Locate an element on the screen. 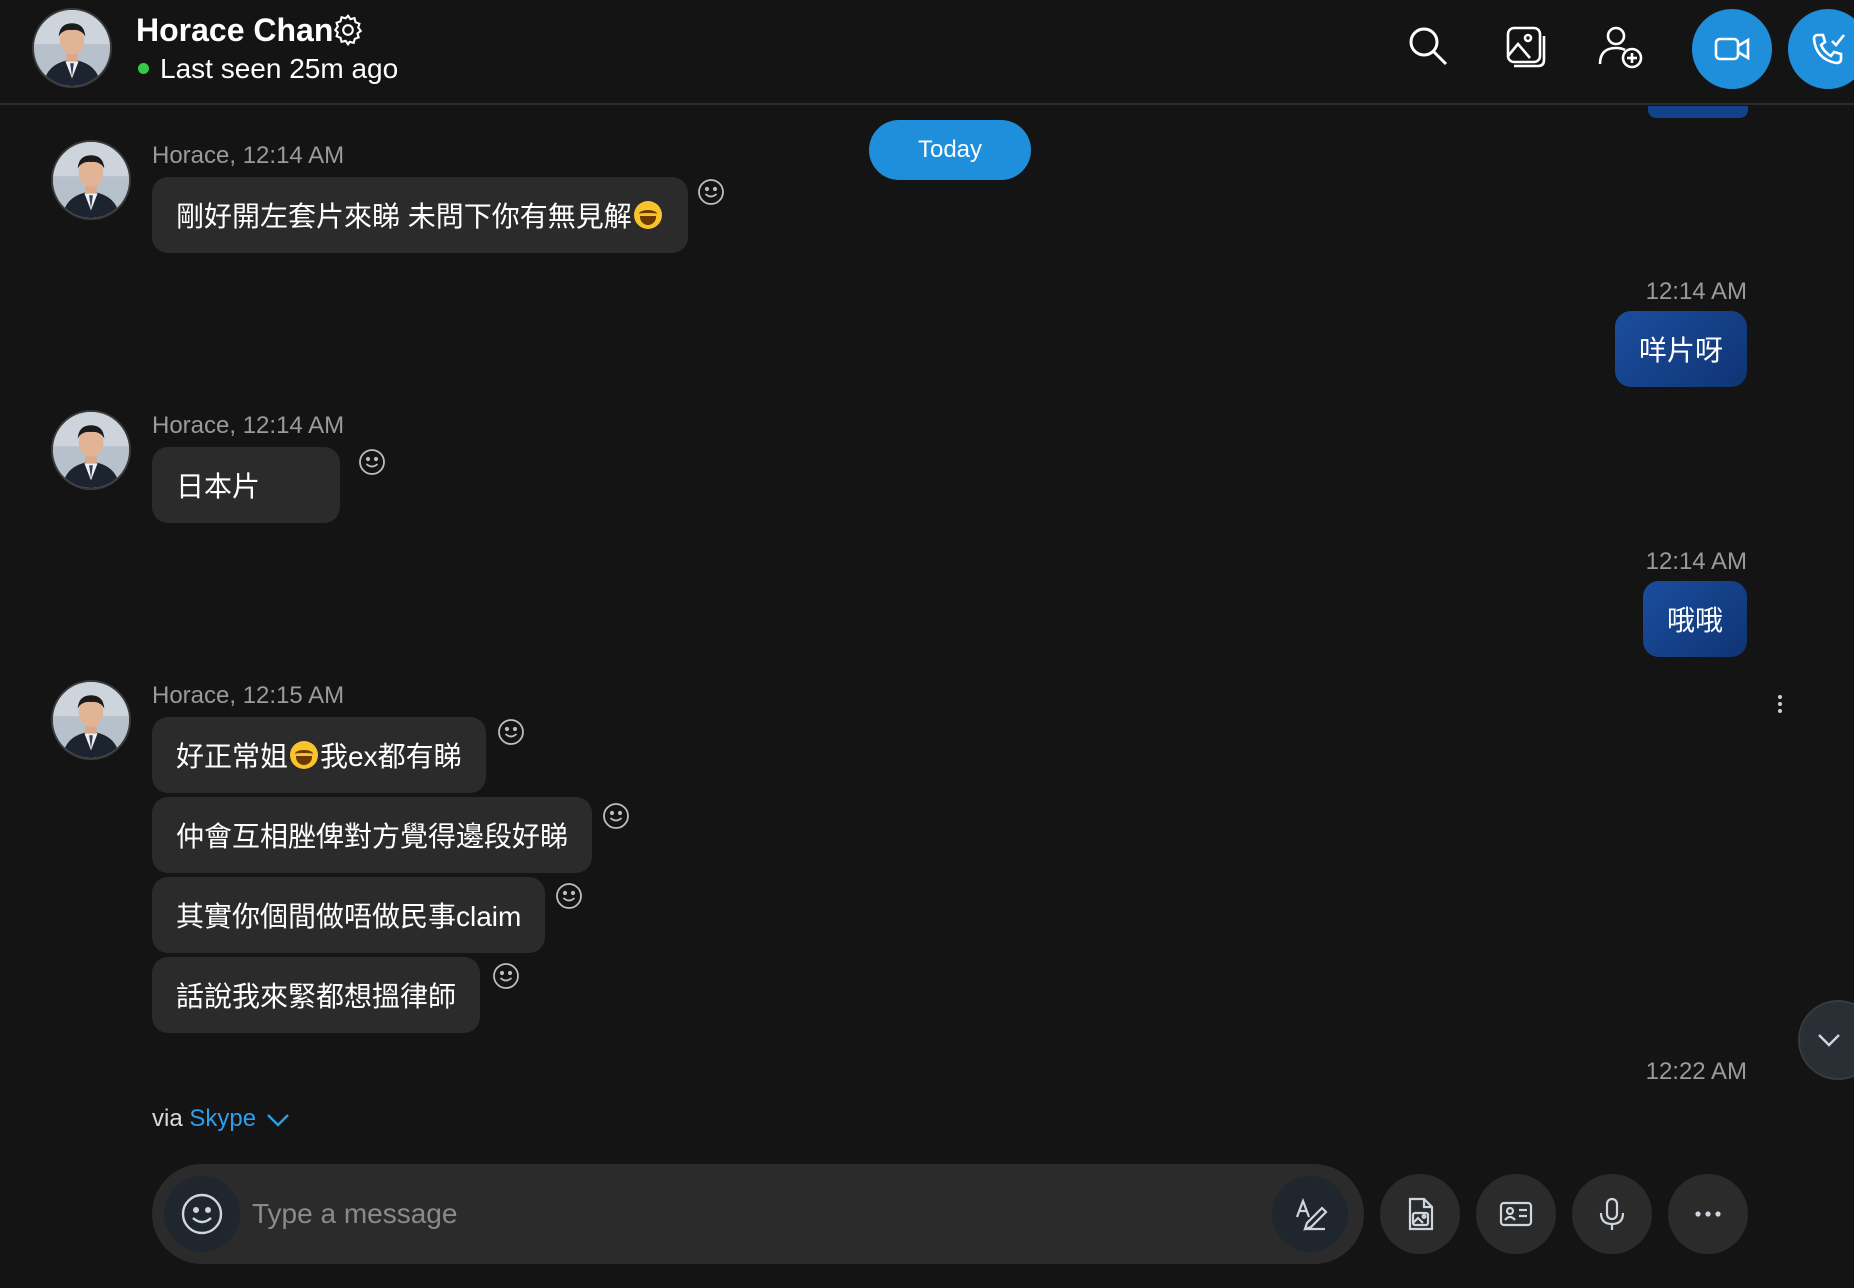 The width and height of the screenshot is (1854, 1288). contact-card-icon is located at coordinates (1516, 1214).